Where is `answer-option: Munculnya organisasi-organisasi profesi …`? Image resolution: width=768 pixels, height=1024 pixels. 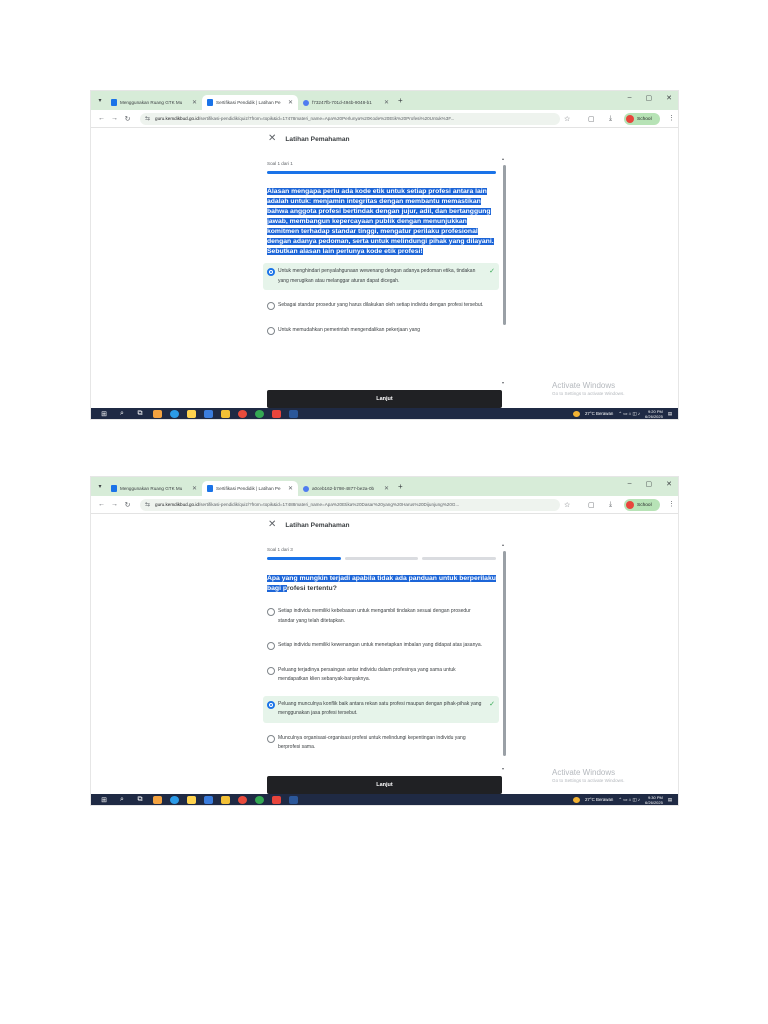 answer-option: Munculnya organisasi-organisasi profesi … is located at coordinates (381, 743).